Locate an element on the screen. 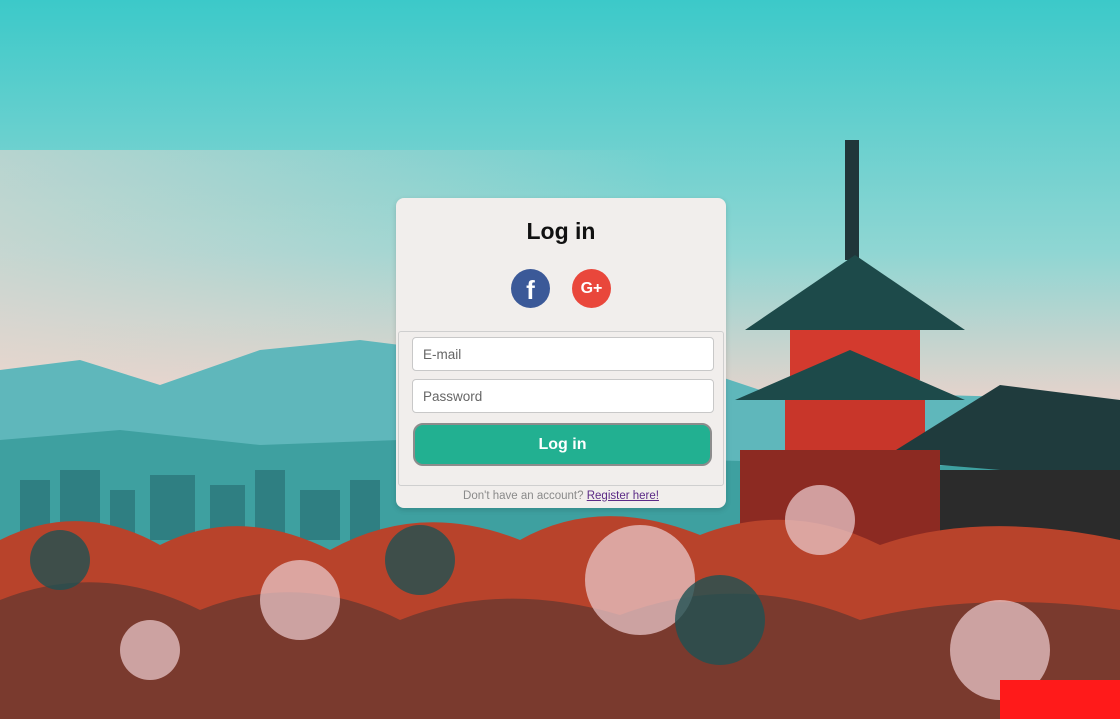 This screenshot has height=719, width=1120. register-prompt-text: Don't have an account? is located at coordinates (523, 496).